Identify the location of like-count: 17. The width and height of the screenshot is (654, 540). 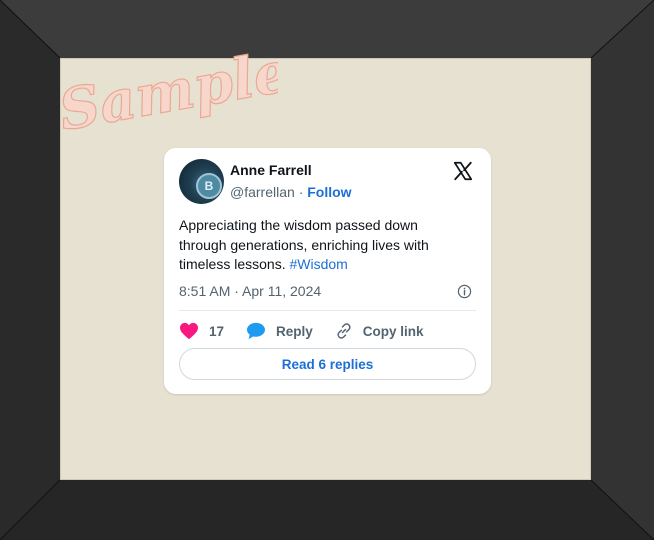
(217, 331).